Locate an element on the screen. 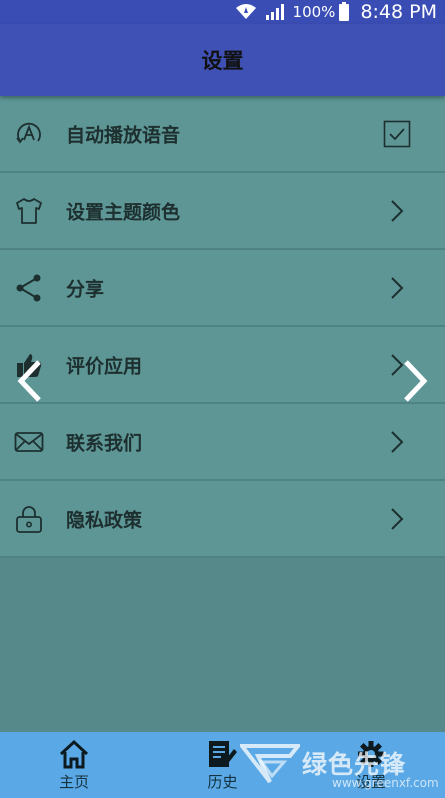 The height and width of the screenshot is (798, 445). settings-item-label: 隐私政策 is located at coordinates (104, 520).